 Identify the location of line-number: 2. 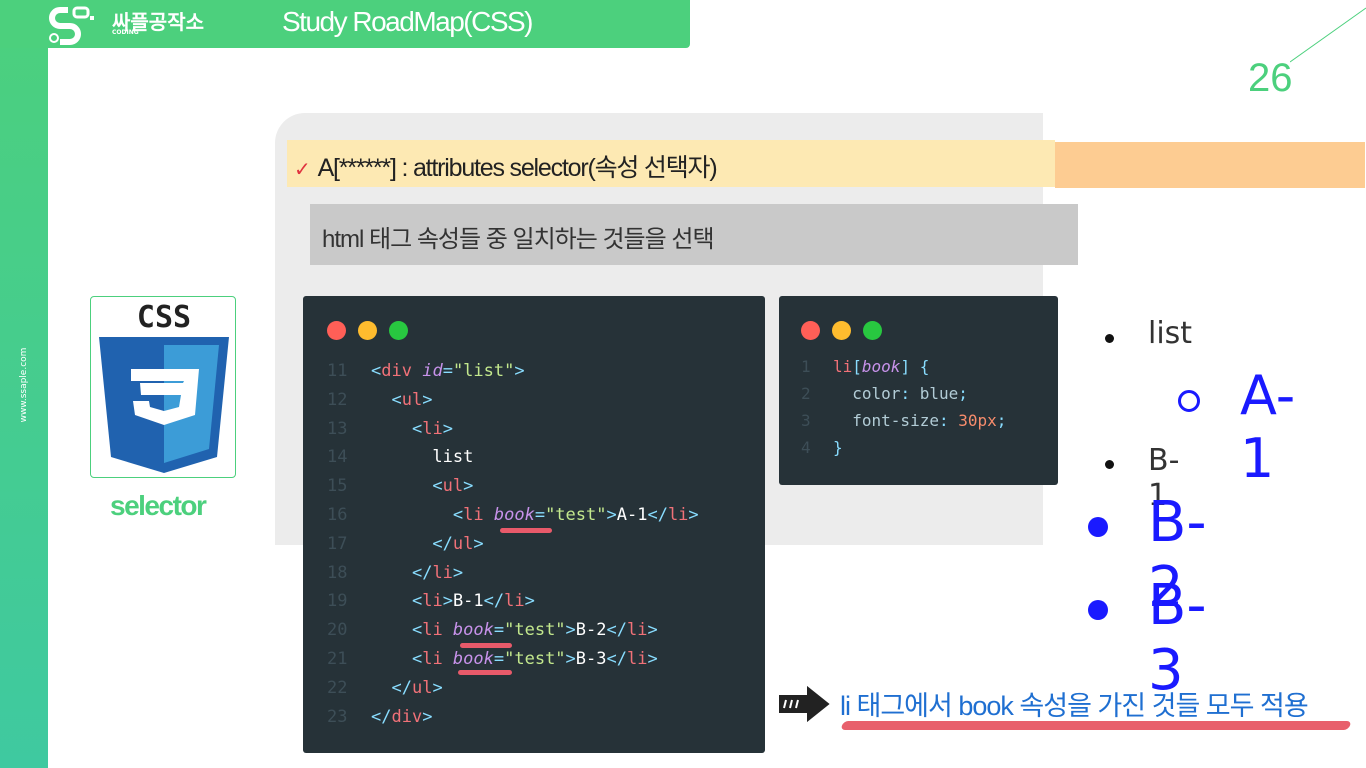
(806, 393).